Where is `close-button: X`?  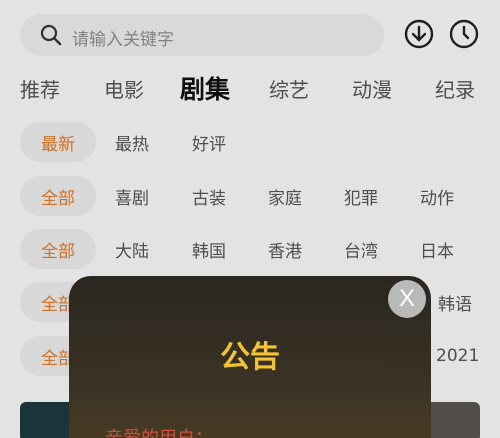 close-button: X is located at coordinates (407, 299).